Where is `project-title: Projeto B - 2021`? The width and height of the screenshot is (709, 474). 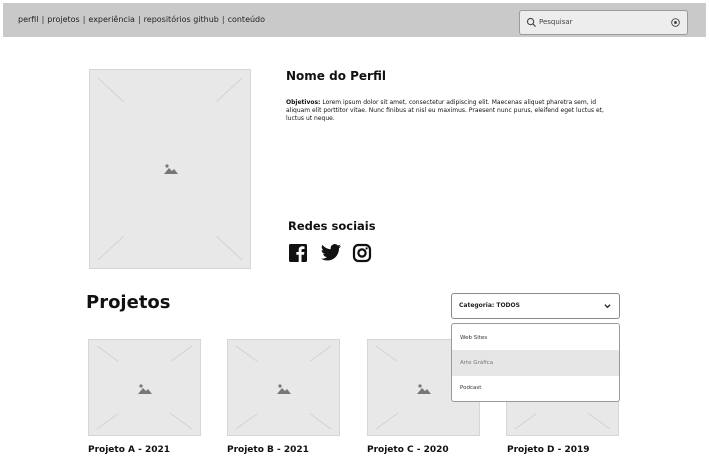
project-title: Projeto B - 2021 is located at coordinates (268, 450).